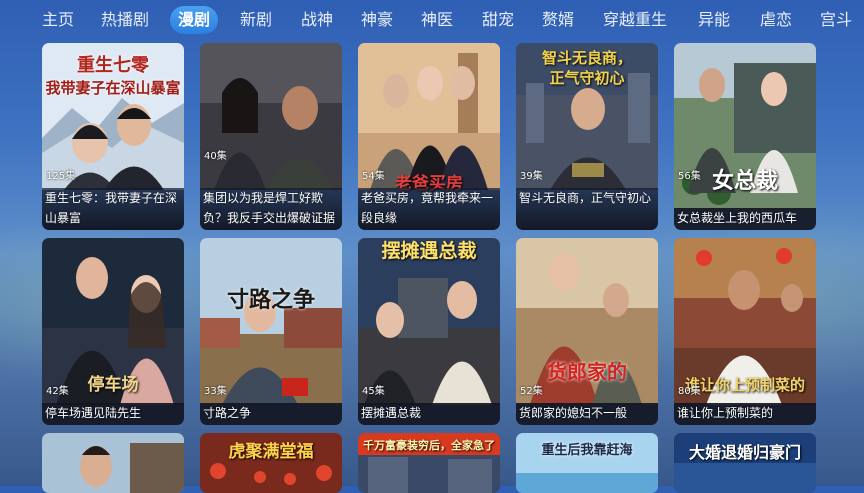 The image size is (864, 493). I want to click on tab-hot: 热播剧, so click(125, 20).